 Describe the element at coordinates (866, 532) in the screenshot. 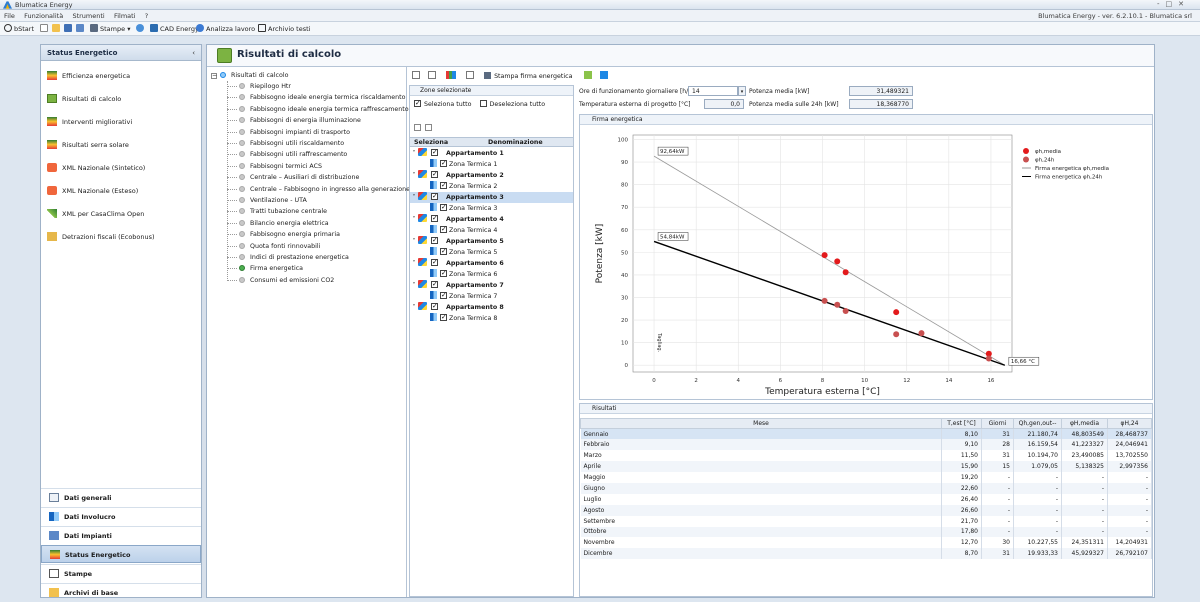

I see `table-row: Ottobre 17,80- - - -` at that location.